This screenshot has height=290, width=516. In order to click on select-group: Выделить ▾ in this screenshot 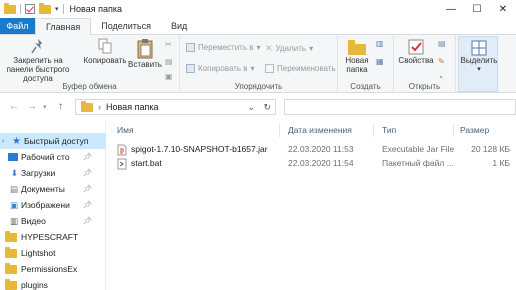, I will do `click(478, 64)`.